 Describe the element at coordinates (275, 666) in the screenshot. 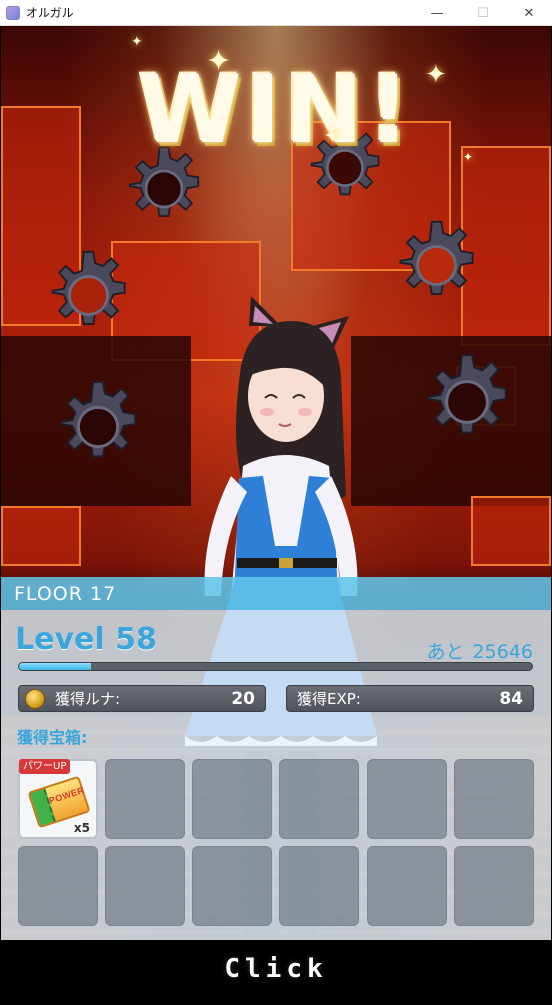

I see `exp-progress-bar` at that location.